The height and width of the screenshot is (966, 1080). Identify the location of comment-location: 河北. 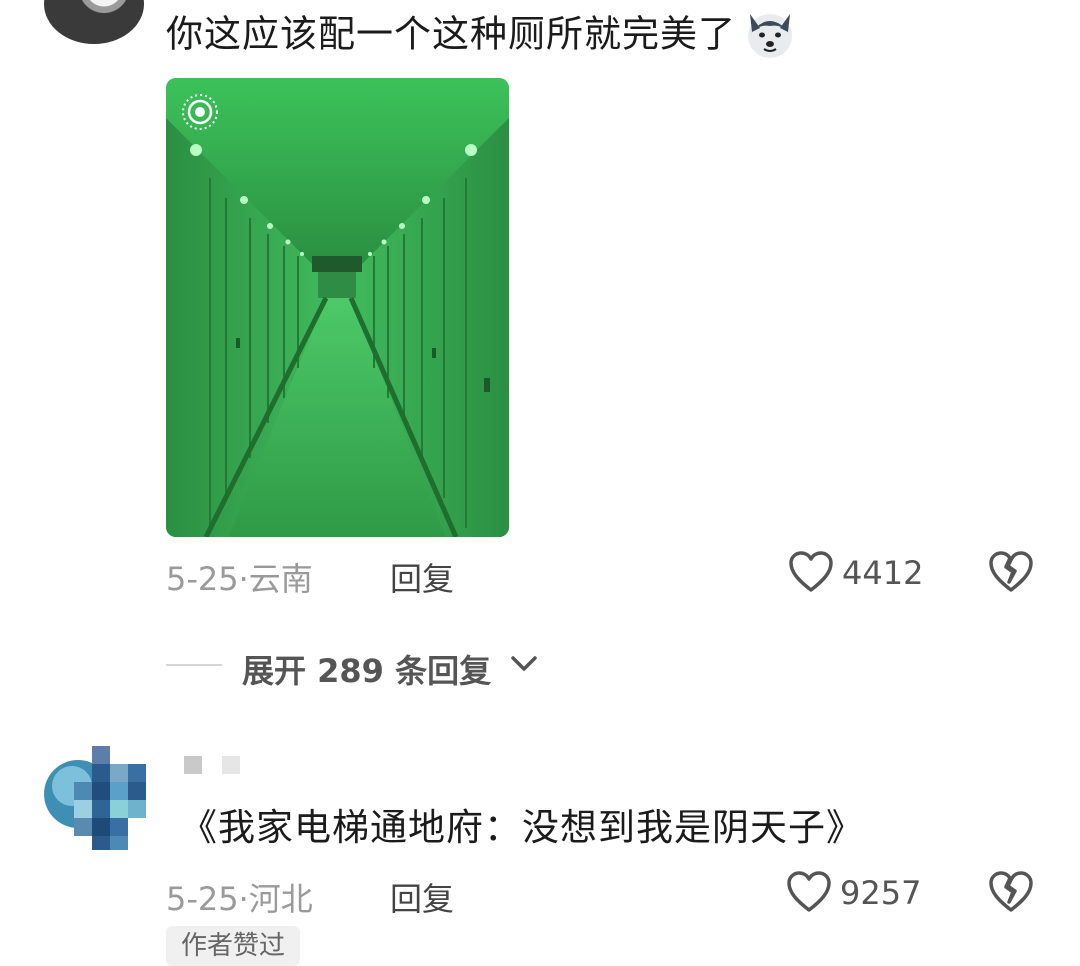
(280, 899).